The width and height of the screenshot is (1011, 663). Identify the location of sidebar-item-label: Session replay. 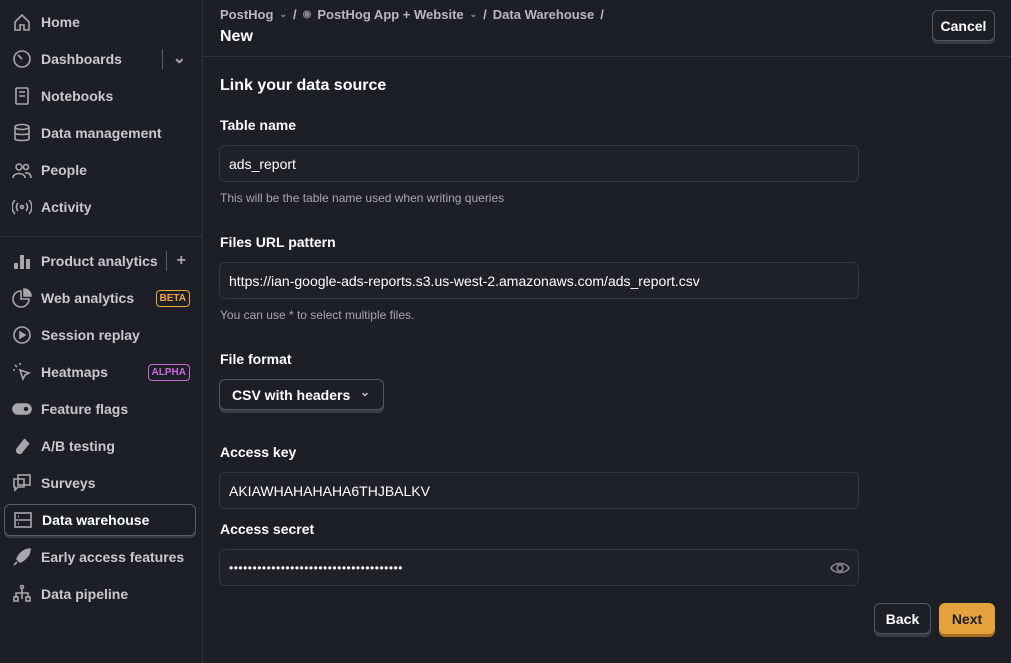
(90, 335).